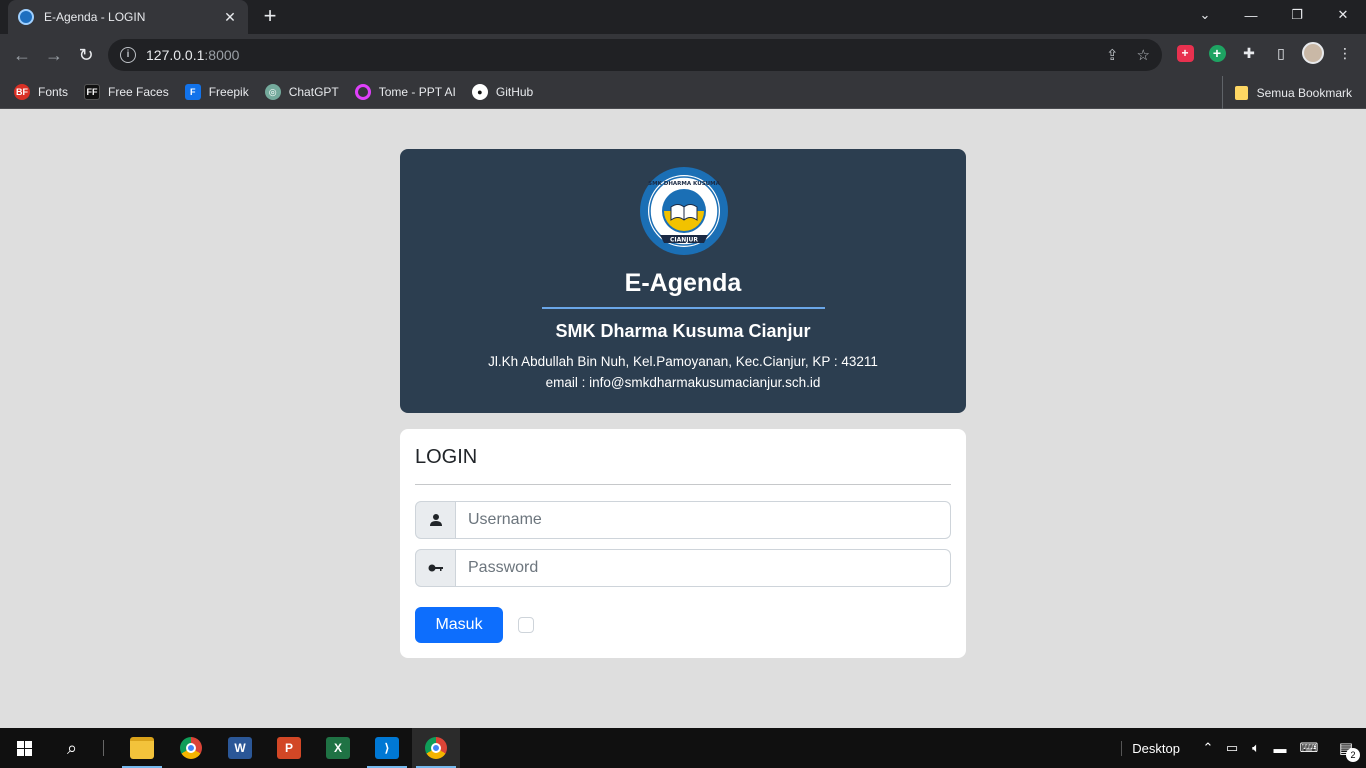 This screenshot has height=768, width=1366. I want to click on bookmark-label: Tome - PPT AI, so click(417, 92).